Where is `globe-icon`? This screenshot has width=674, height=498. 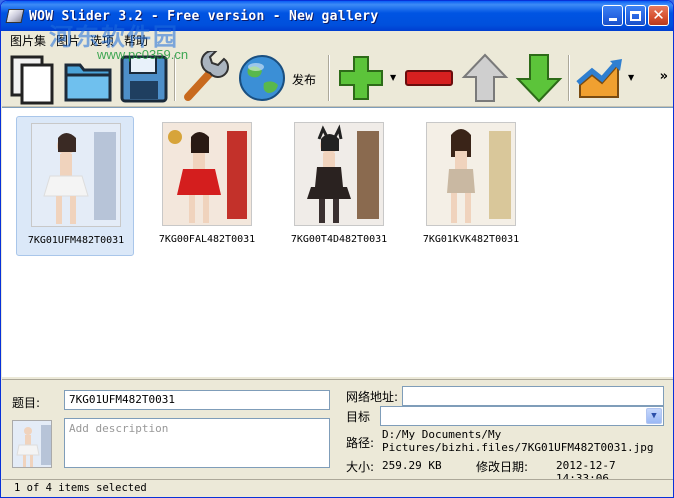
globe-icon is located at coordinates (262, 78).